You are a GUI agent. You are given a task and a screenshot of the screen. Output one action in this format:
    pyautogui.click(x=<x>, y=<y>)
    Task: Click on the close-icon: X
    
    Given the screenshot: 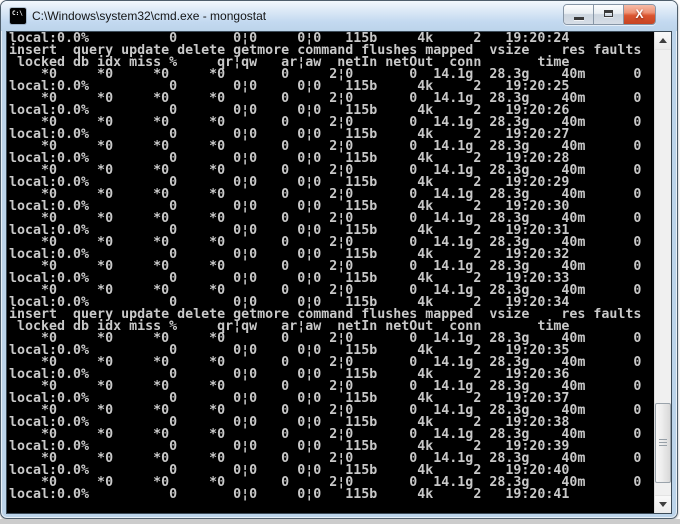 What is the action you would take?
    pyautogui.click(x=639, y=14)
    